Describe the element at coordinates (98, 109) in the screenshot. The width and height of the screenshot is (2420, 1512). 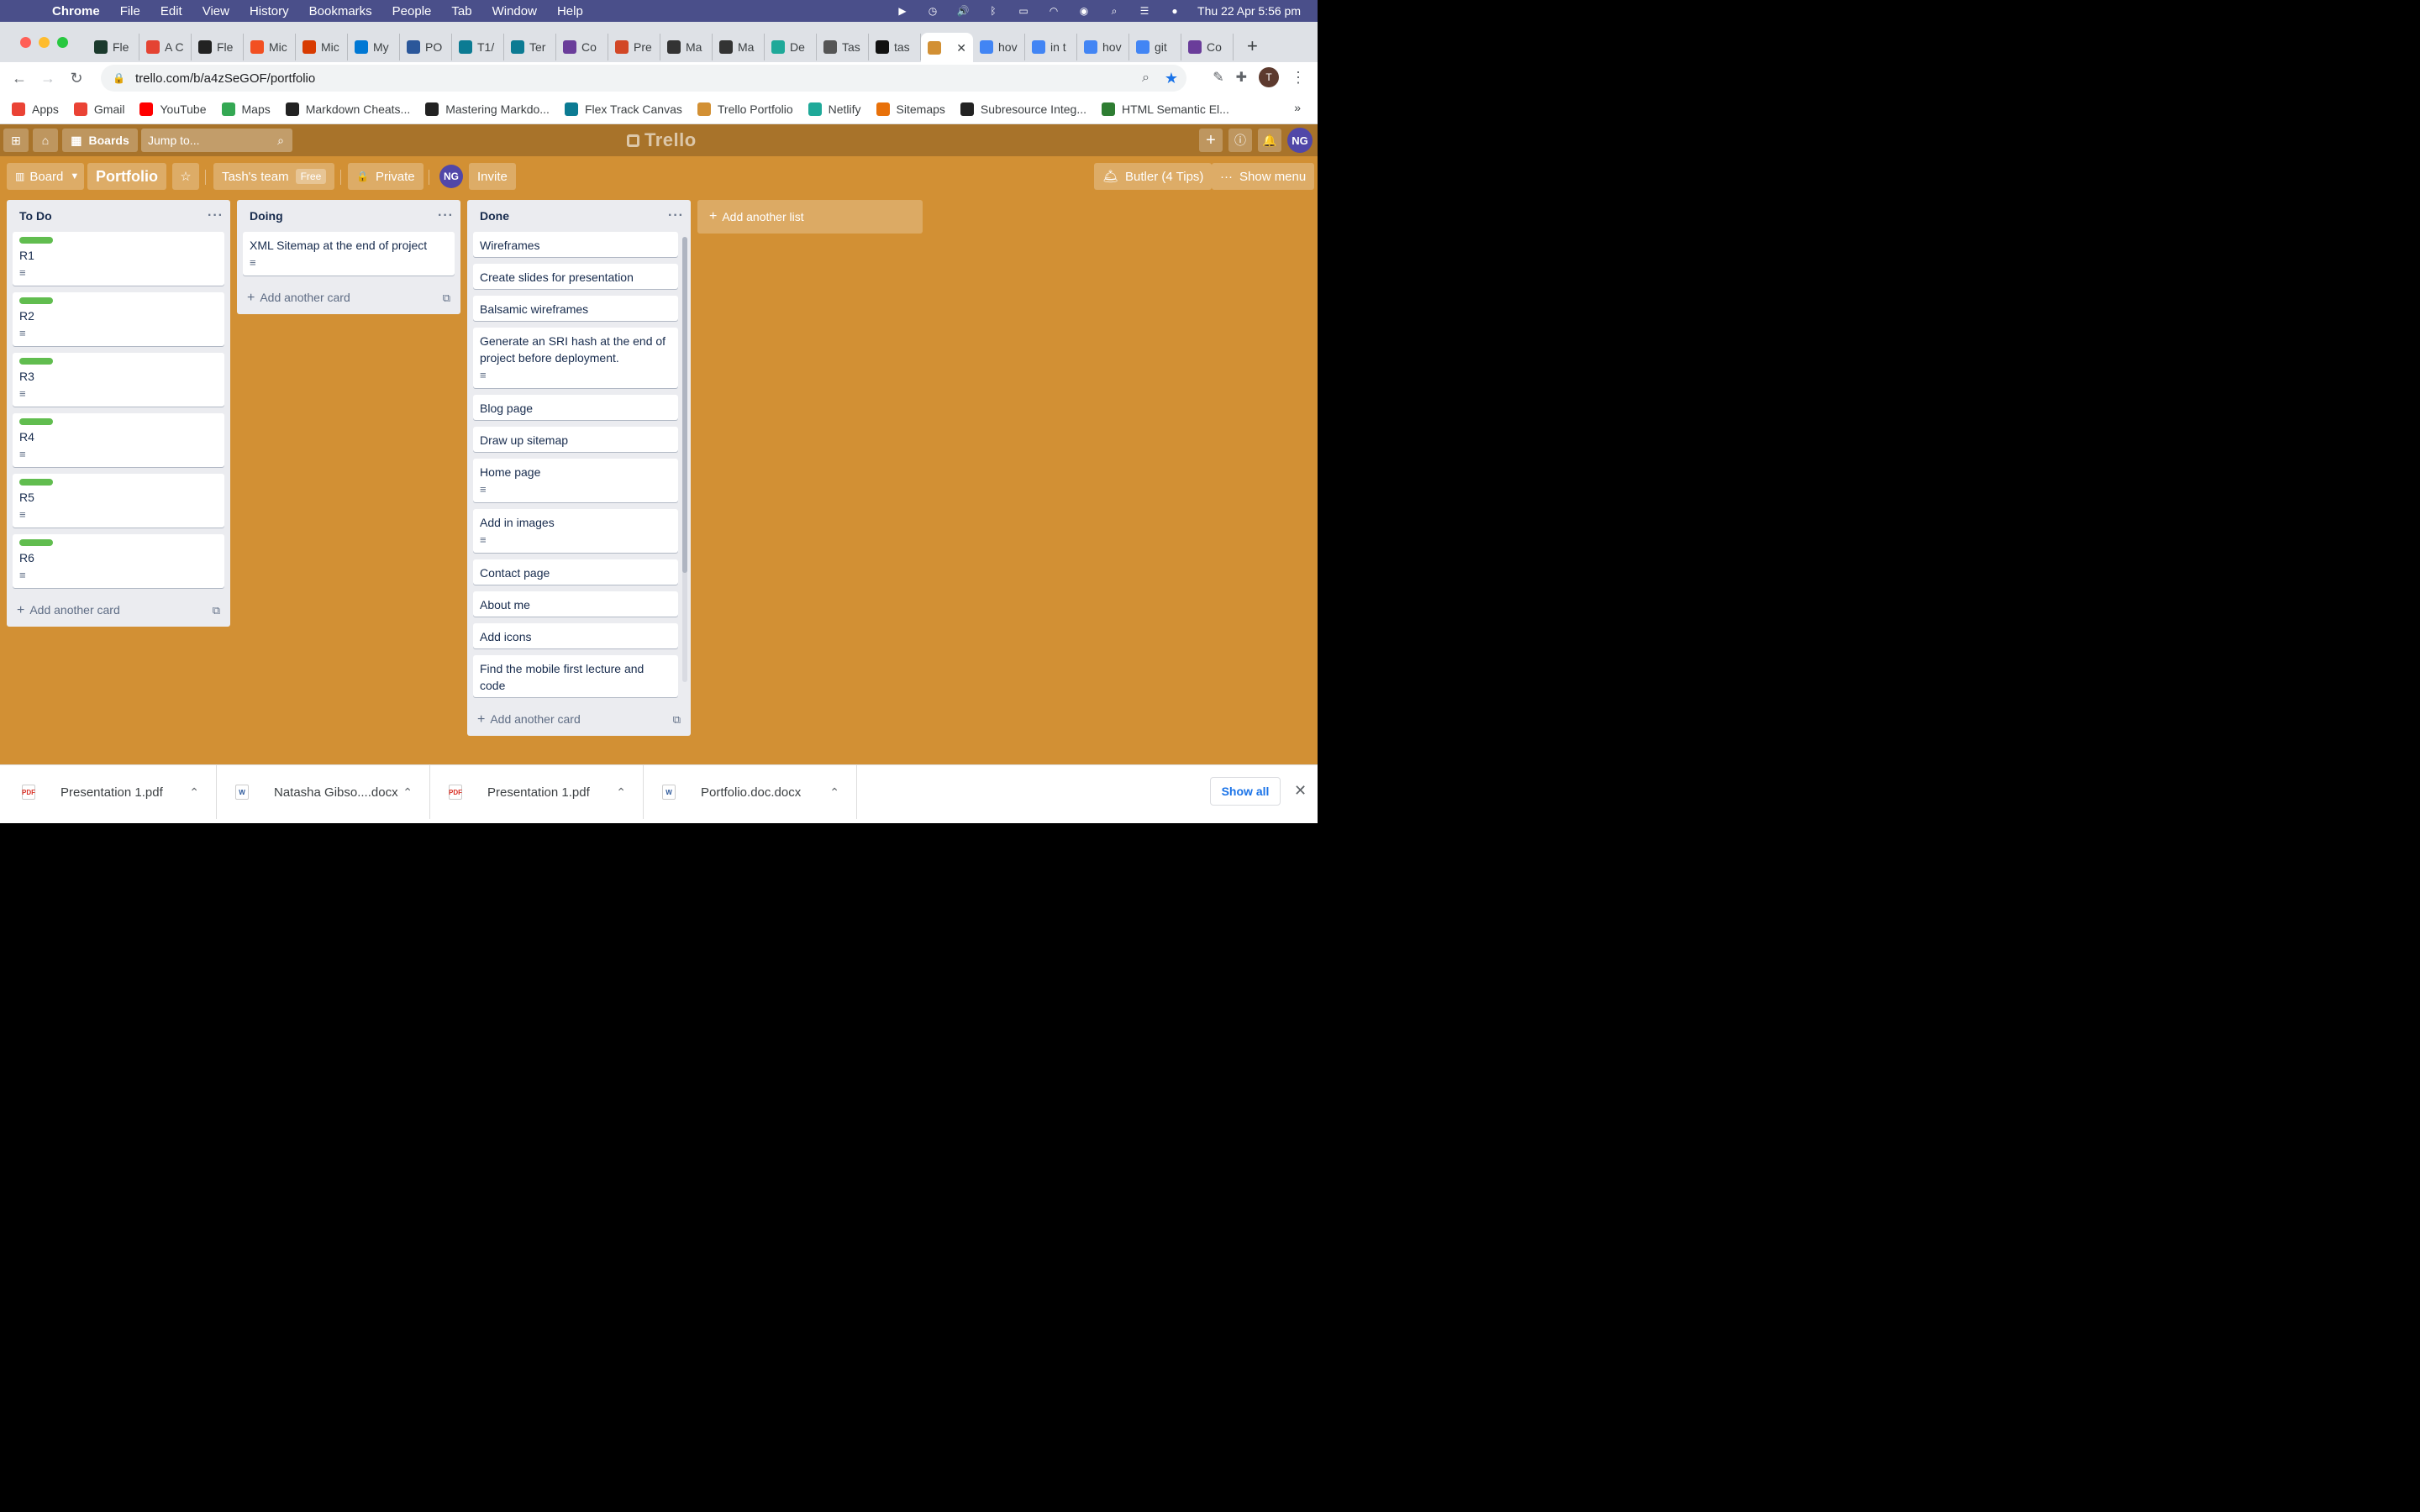
I see `bookmark-item: Gmail` at that location.